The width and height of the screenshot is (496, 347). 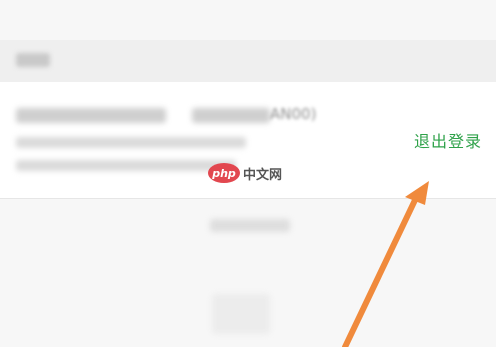 I want to click on device-model-text: AN00), so click(x=293, y=114).